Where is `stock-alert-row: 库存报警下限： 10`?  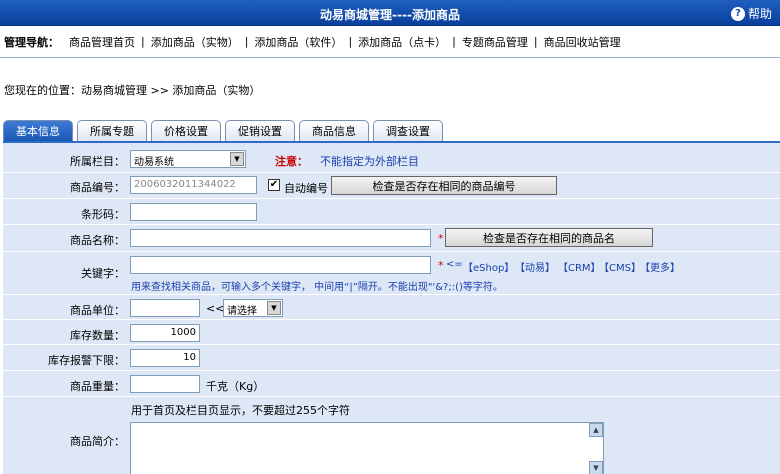
stock-alert-row: 库存报警下限： 10 is located at coordinates (391, 358).